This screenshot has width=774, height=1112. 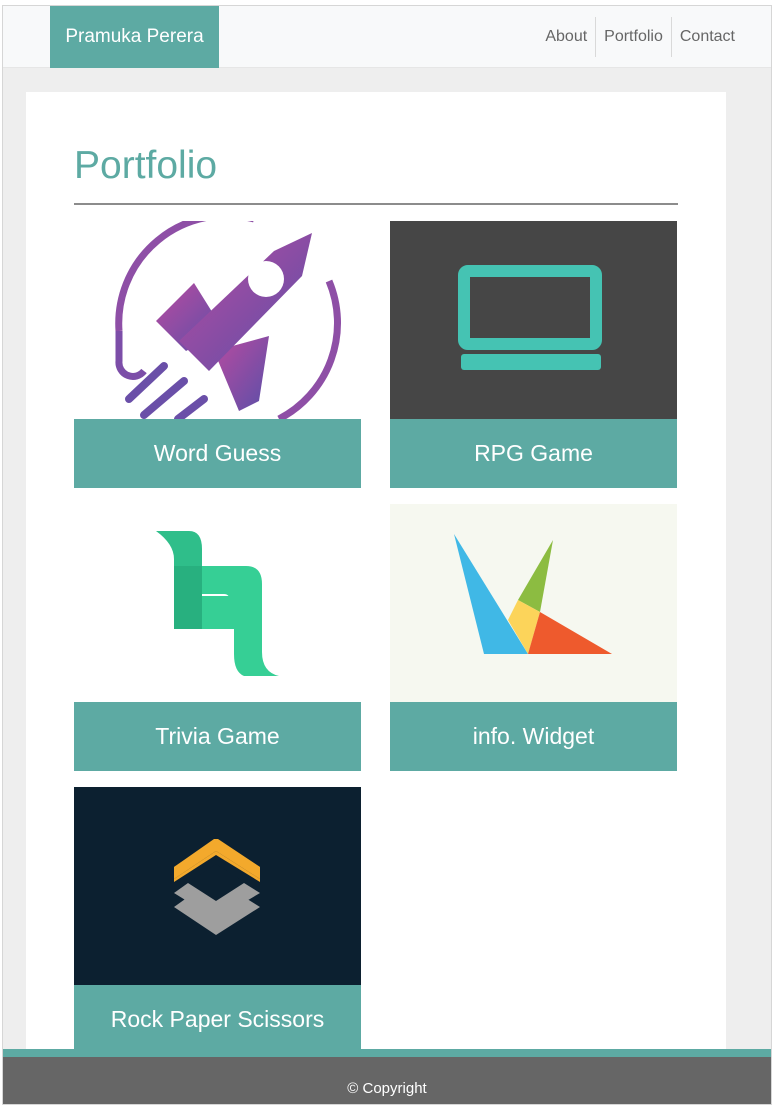 I want to click on footer: © Copyright, so click(x=387, y=1080).